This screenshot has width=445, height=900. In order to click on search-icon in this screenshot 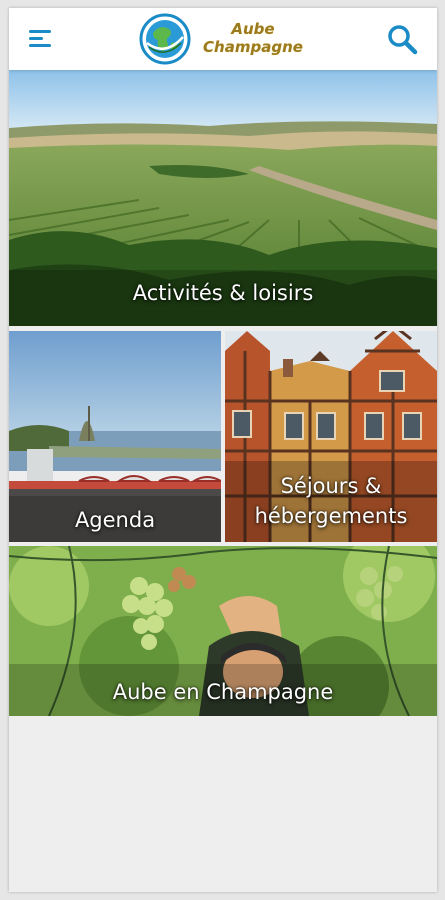, I will do `click(402, 39)`.